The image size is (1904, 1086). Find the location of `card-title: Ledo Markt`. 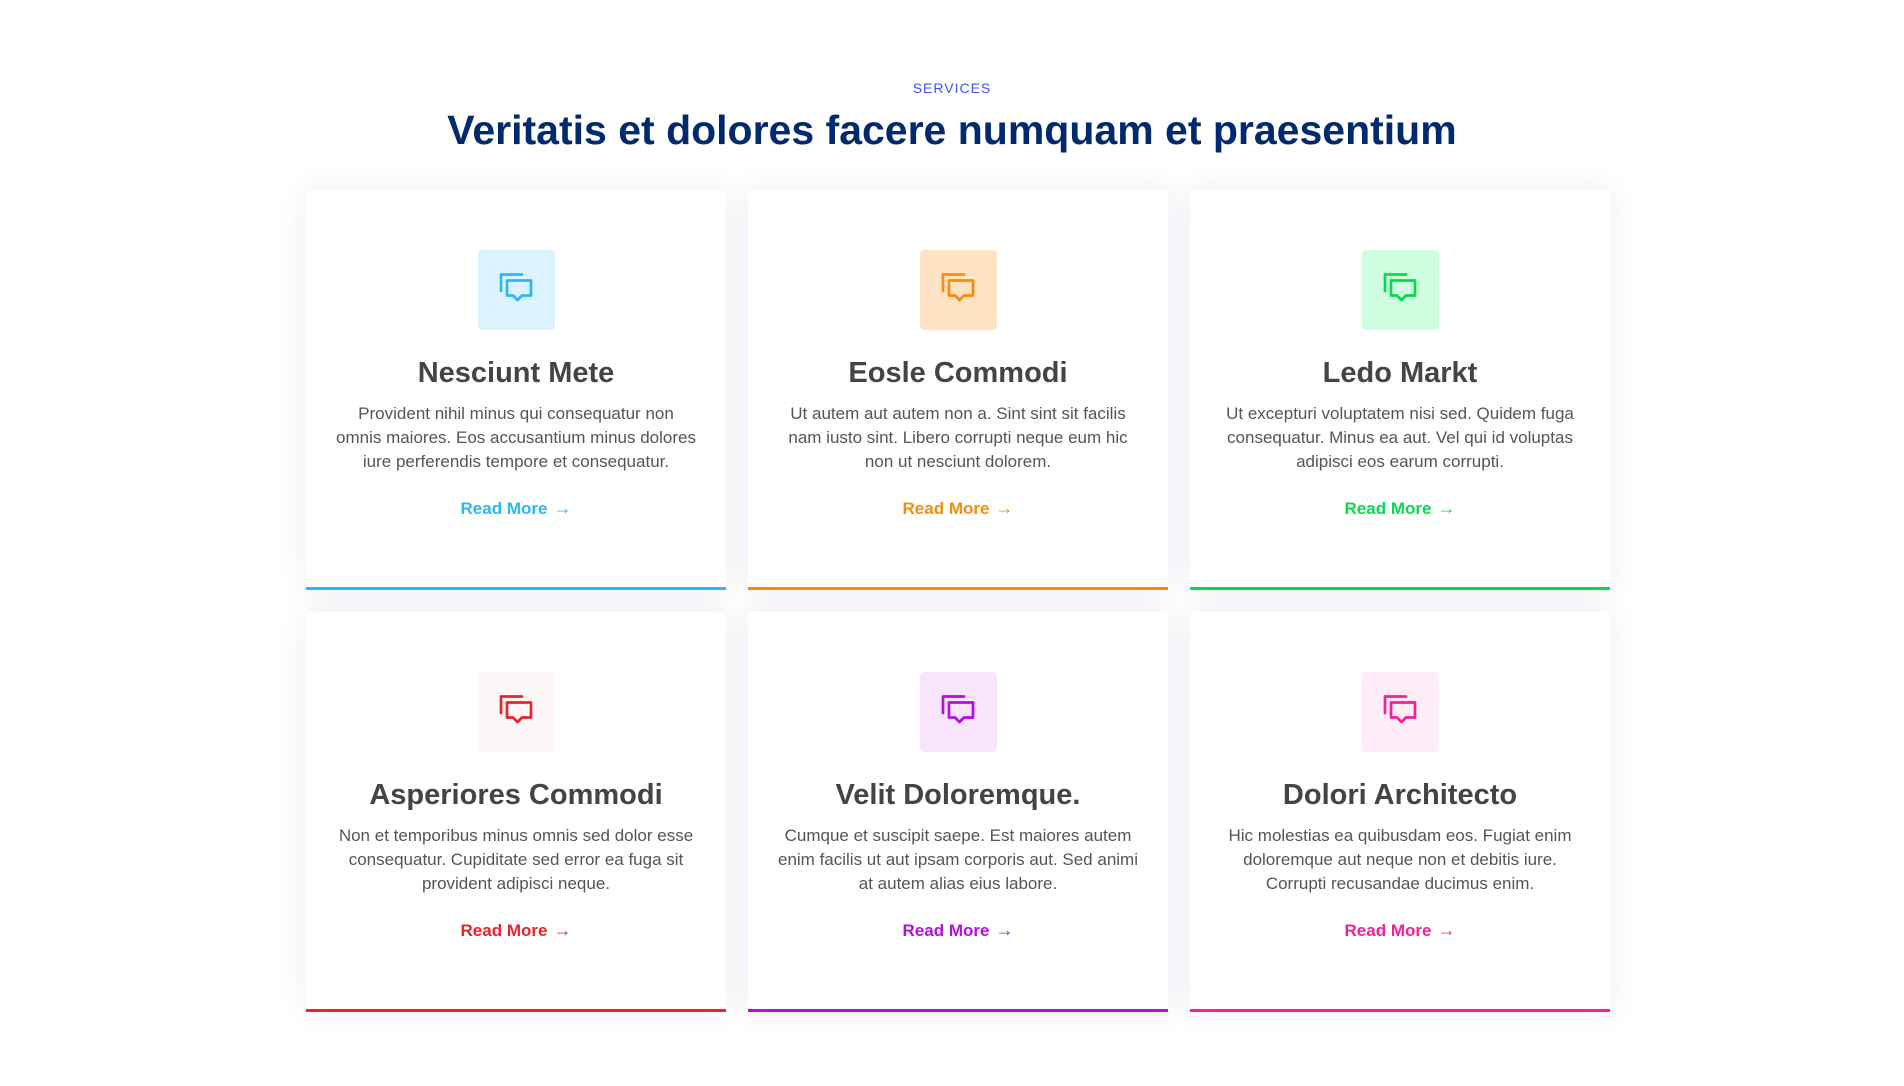

card-title: Ledo Markt is located at coordinates (1400, 373).